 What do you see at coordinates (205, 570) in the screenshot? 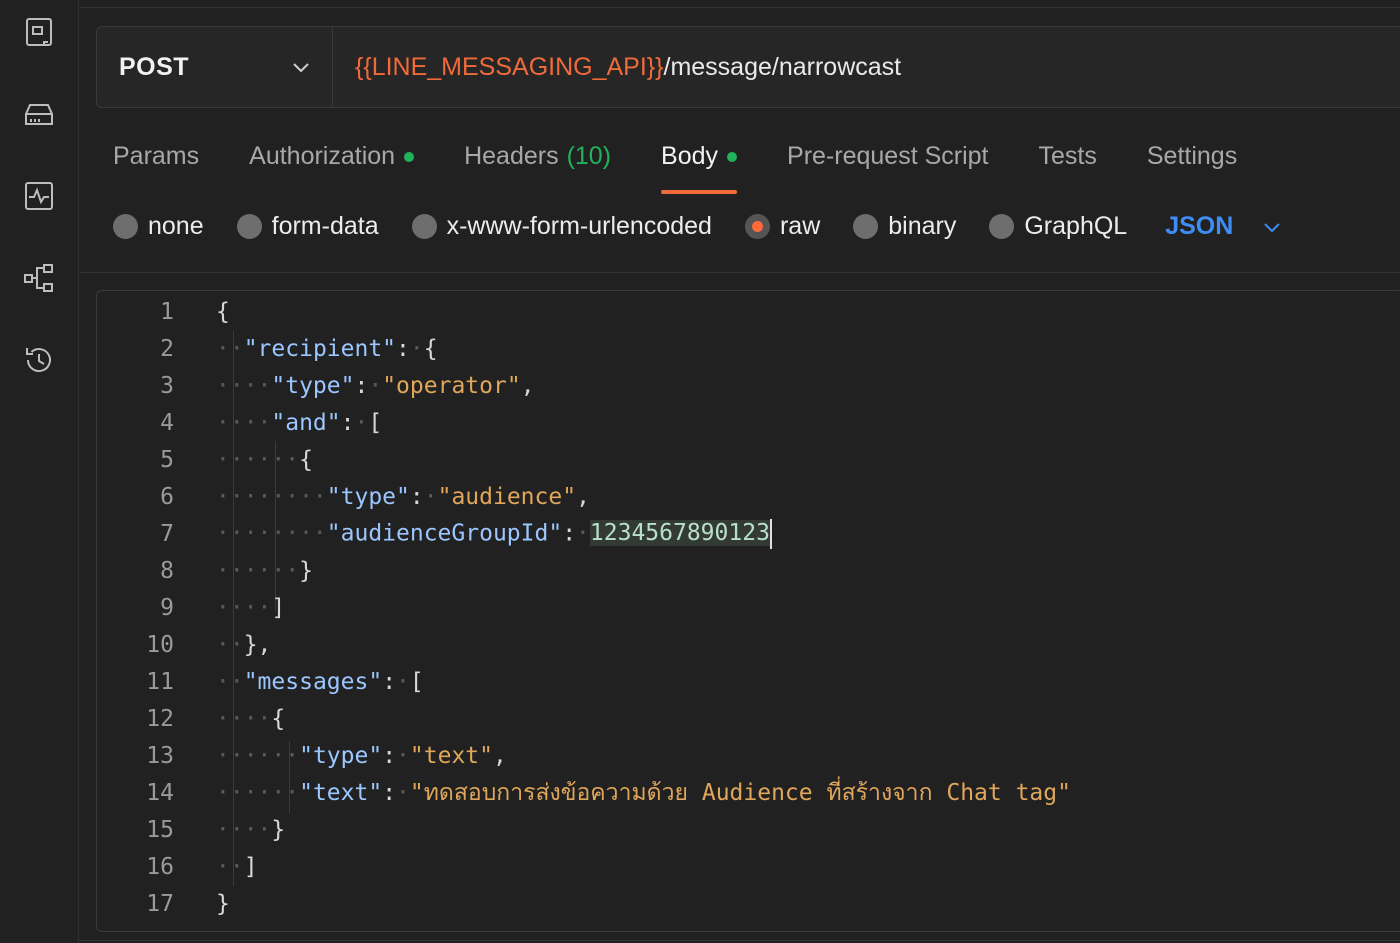
I see `code-line: 8 ······}` at bounding box center [205, 570].